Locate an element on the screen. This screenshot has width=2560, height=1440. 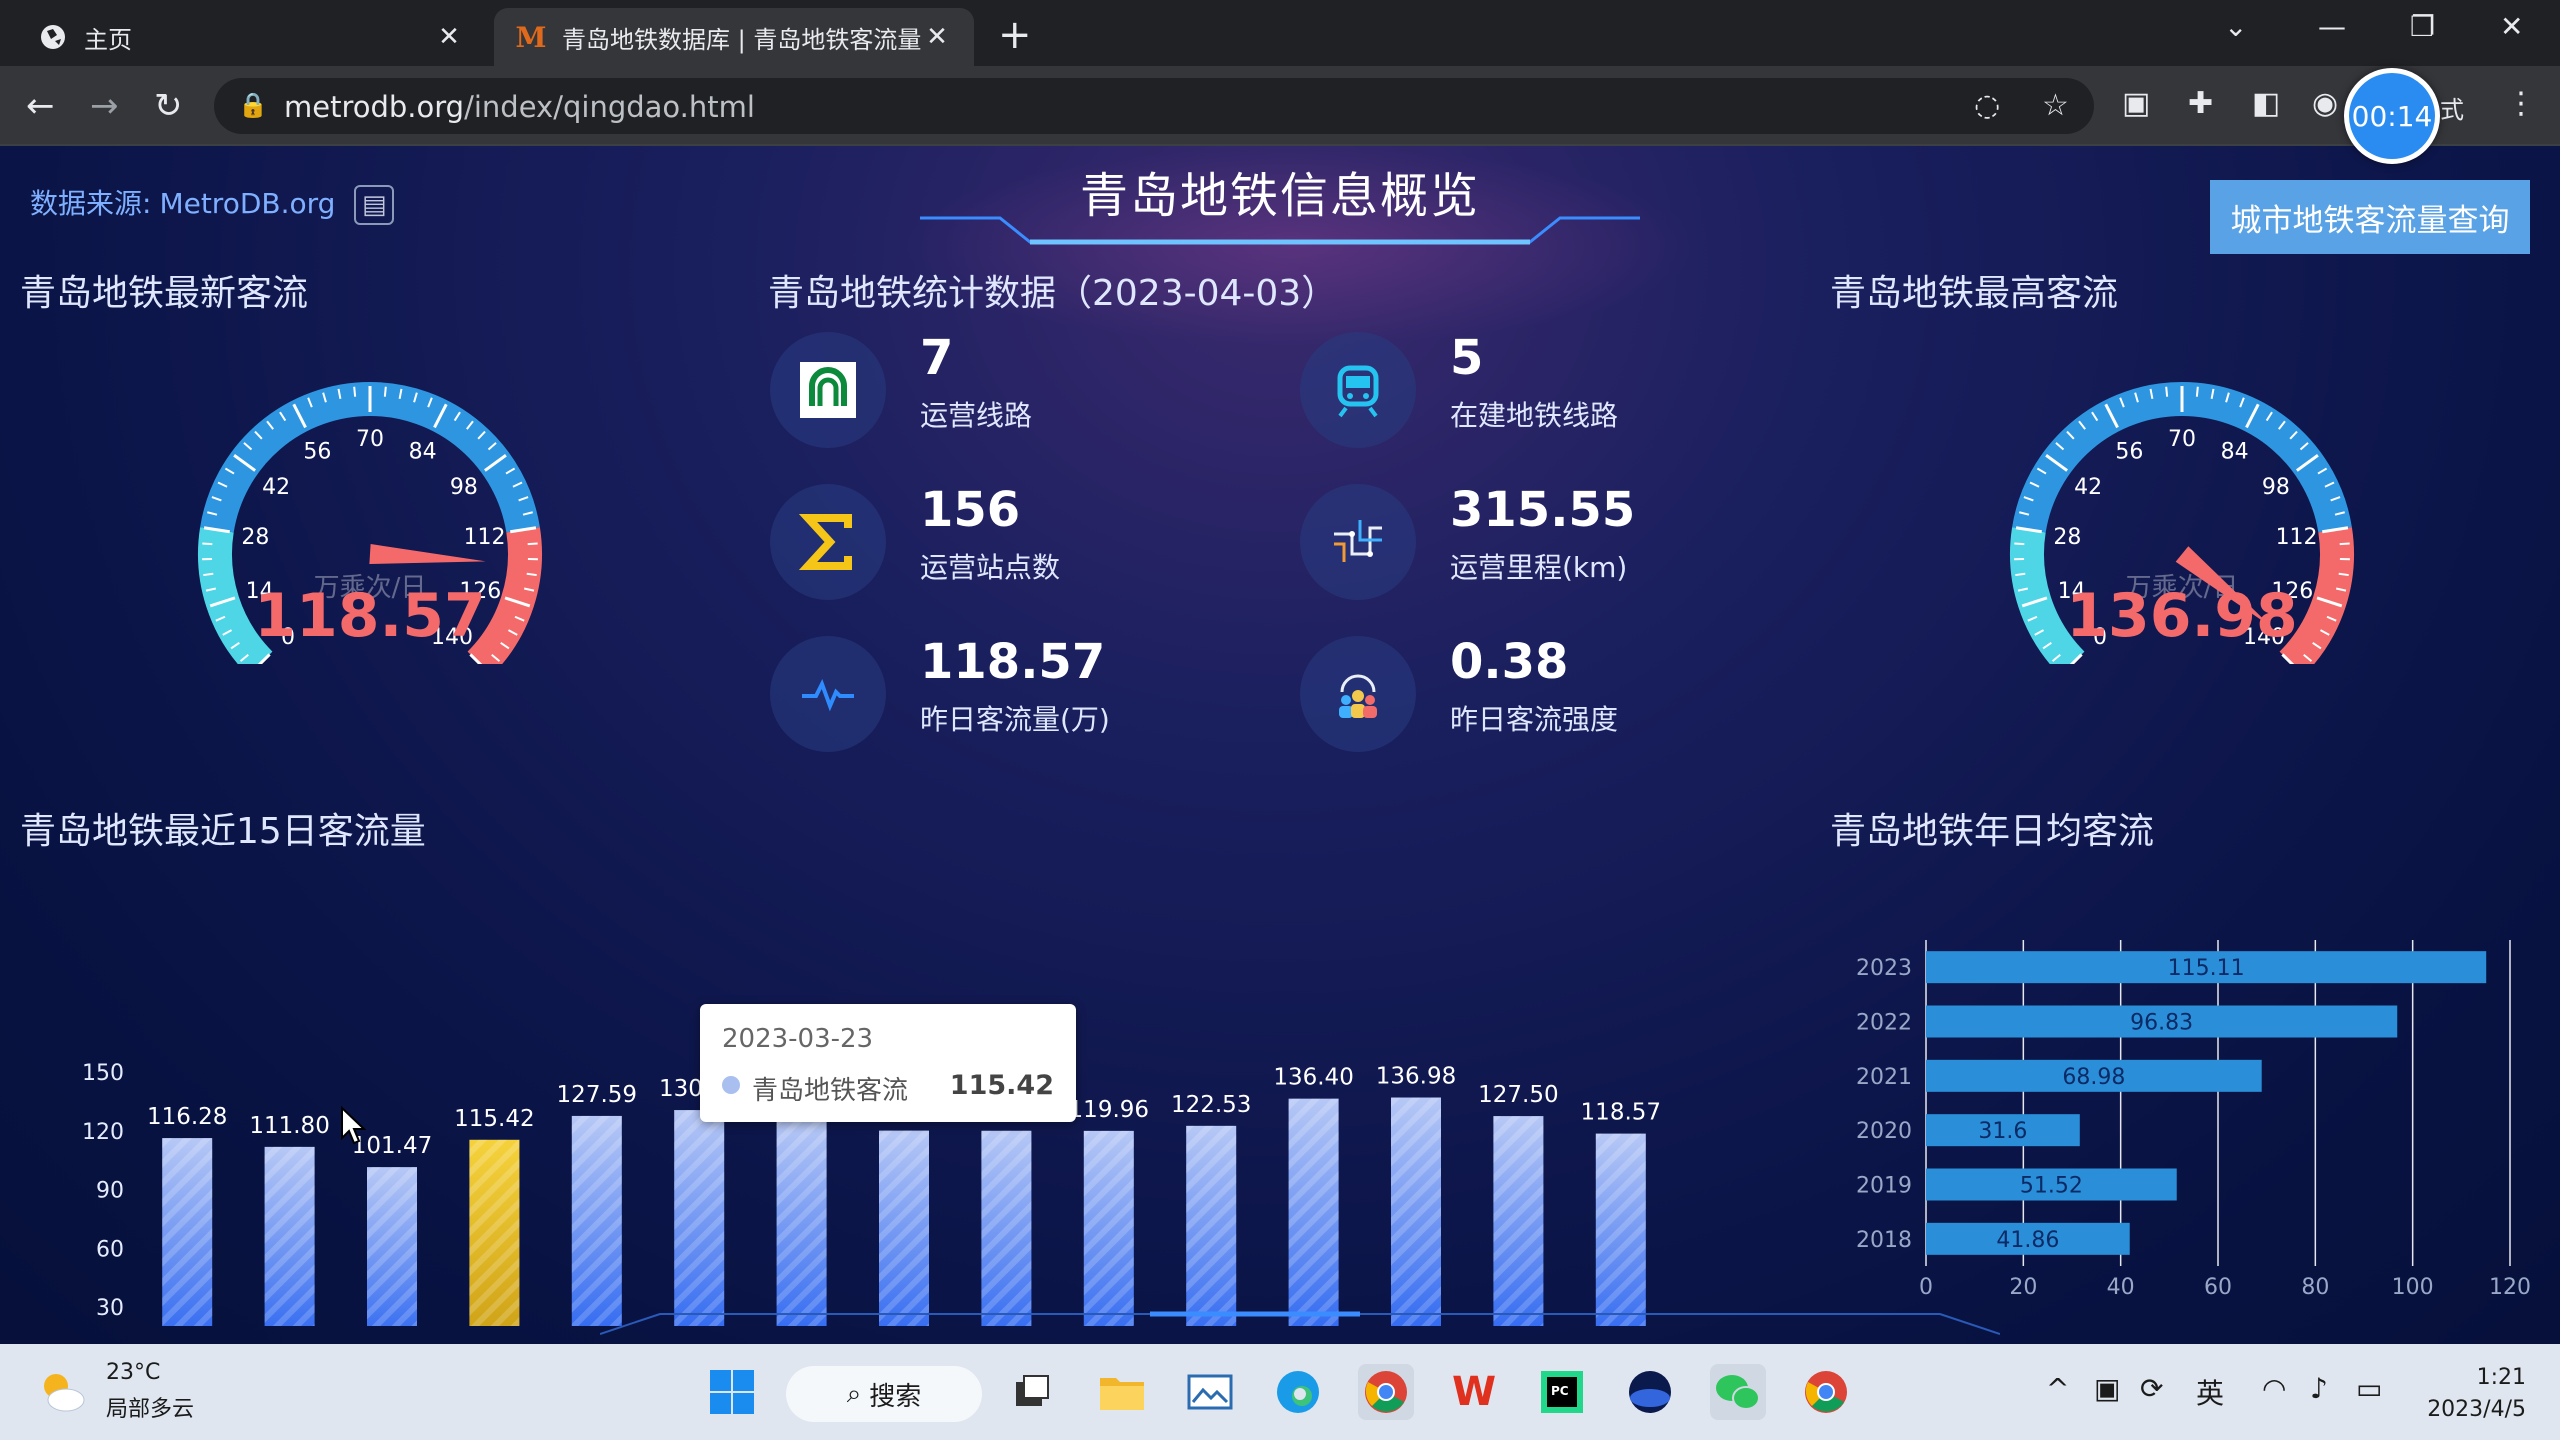
profile-avatar: ◉ is located at coordinates (2325, 103).